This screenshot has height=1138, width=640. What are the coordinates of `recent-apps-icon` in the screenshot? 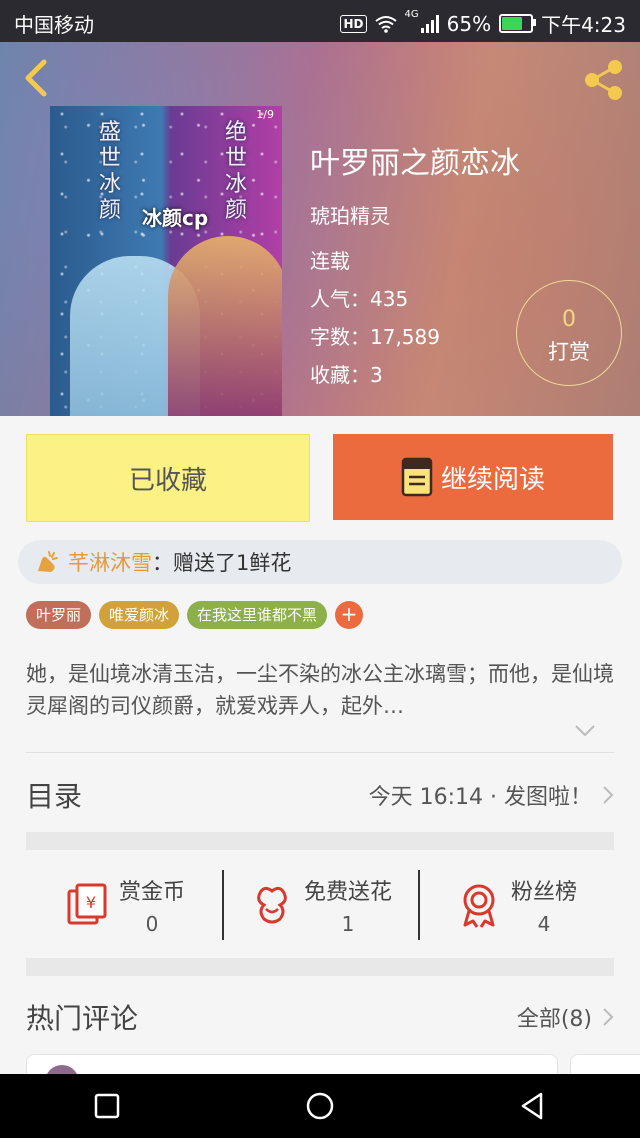 It's located at (107, 1106).